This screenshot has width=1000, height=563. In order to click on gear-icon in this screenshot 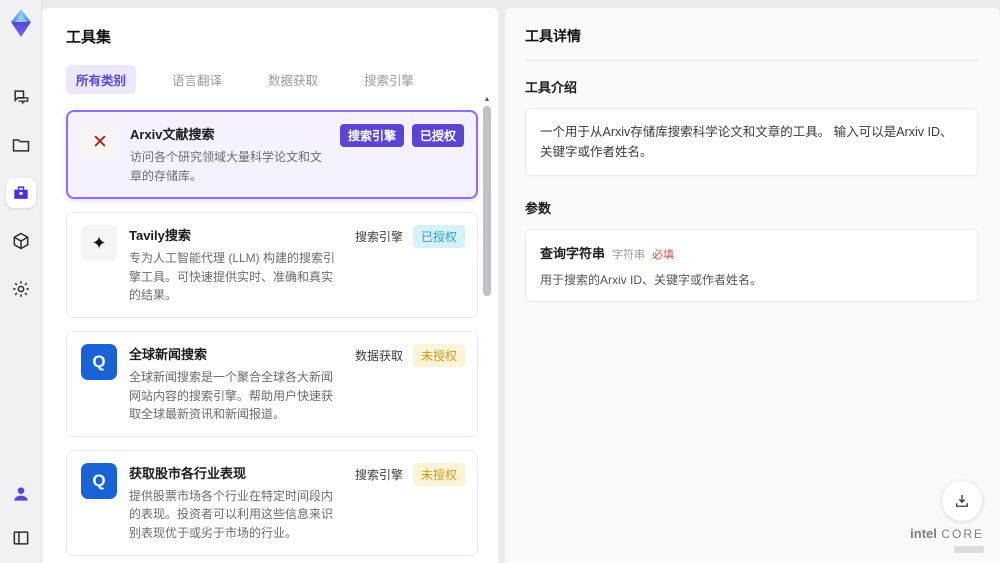, I will do `click(21, 289)`.